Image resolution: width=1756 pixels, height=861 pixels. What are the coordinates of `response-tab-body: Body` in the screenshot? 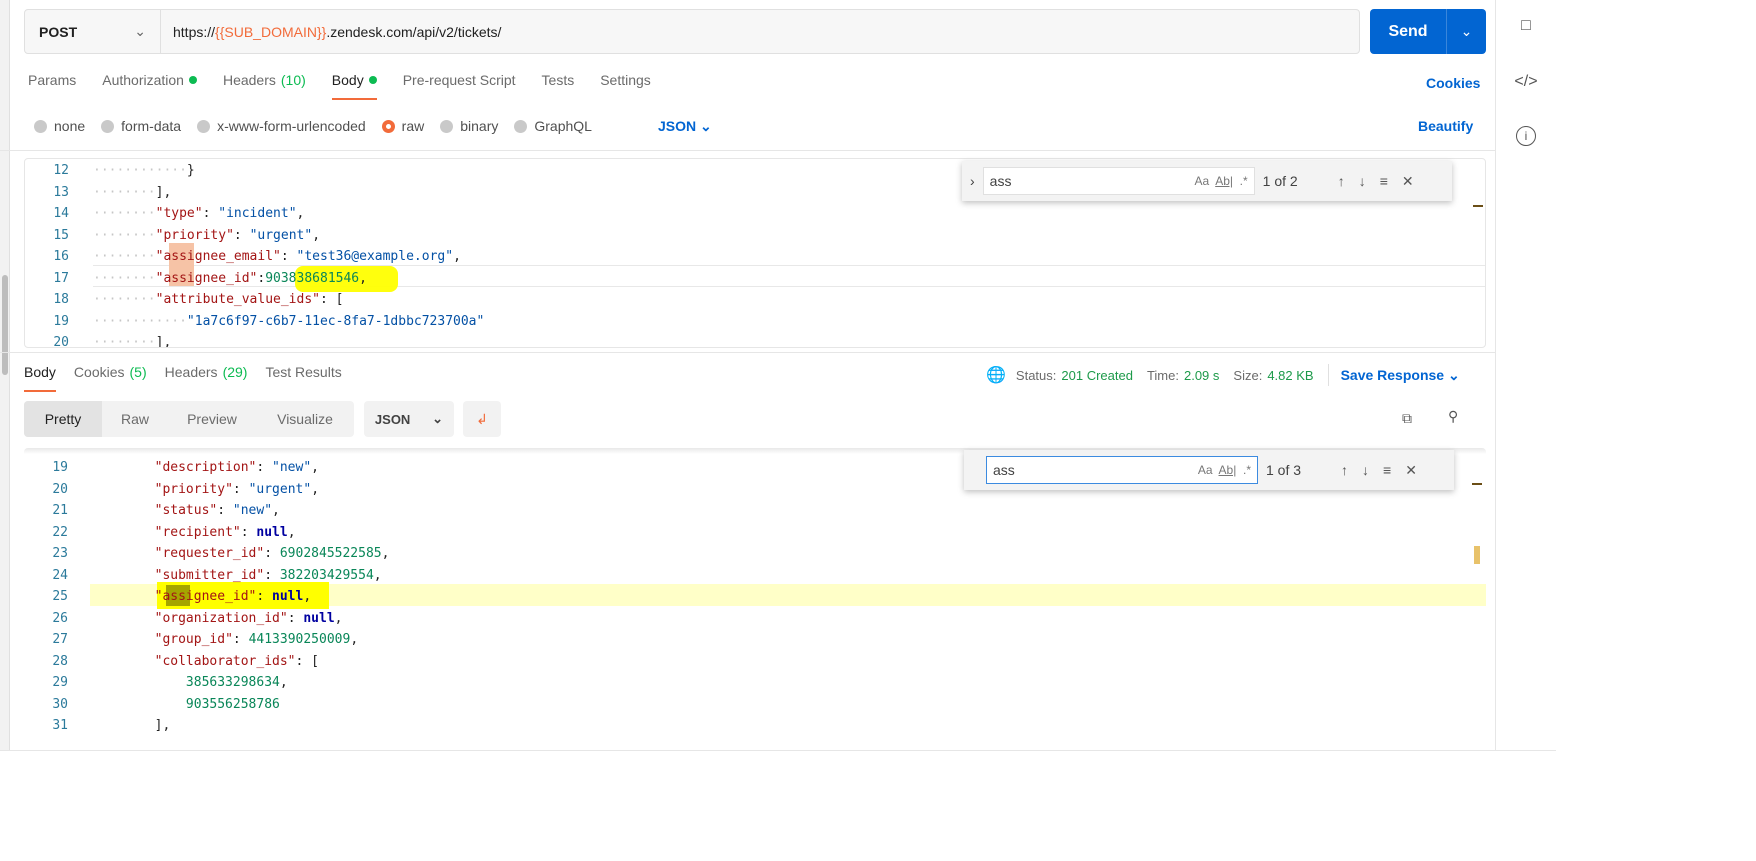 It's located at (40, 378).